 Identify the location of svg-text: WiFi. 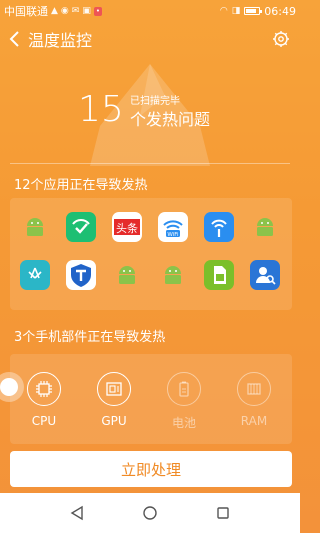
(173, 235).